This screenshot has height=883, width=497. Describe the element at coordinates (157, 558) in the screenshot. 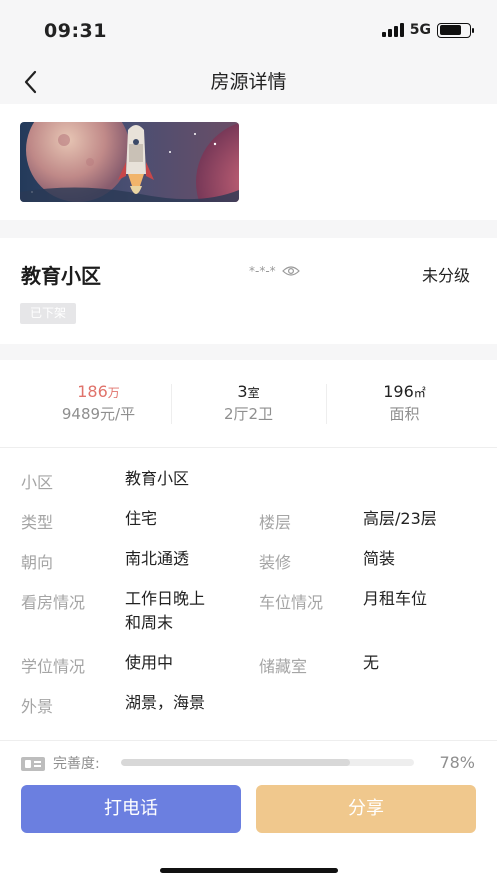

I see `orientation-value: 南北通透` at that location.